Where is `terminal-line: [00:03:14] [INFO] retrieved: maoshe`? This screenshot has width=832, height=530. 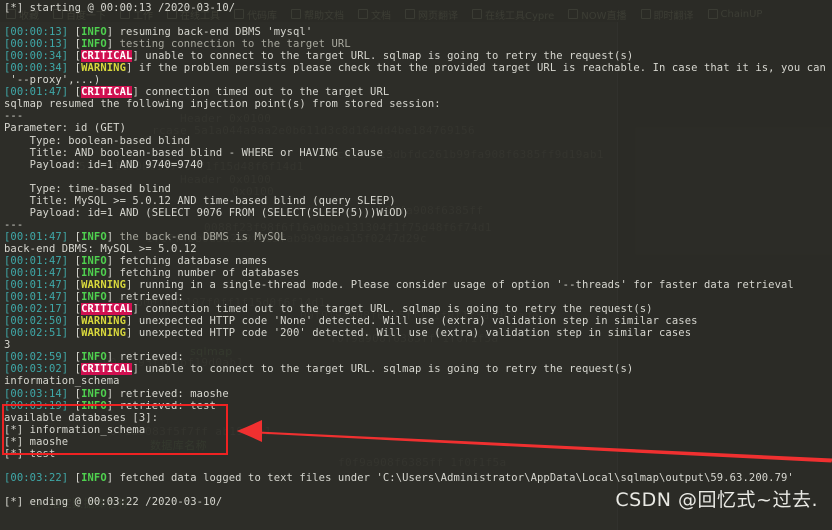 terminal-line: [00:03:14] [INFO] retrieved: maoshe is located at coordinates (116, 393).